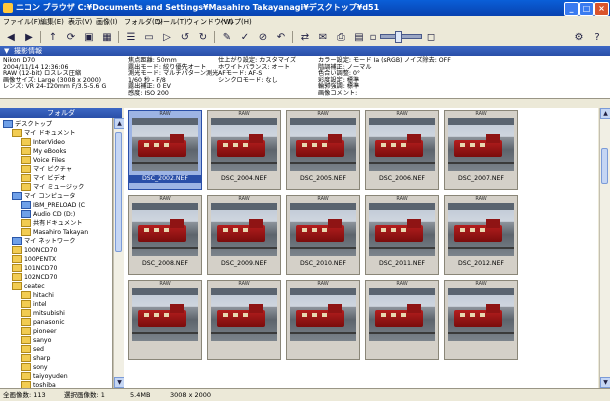 The image size is (610, 401). I want to click on folder-tree-item: マイ ネットワーク, so click(43, 241).